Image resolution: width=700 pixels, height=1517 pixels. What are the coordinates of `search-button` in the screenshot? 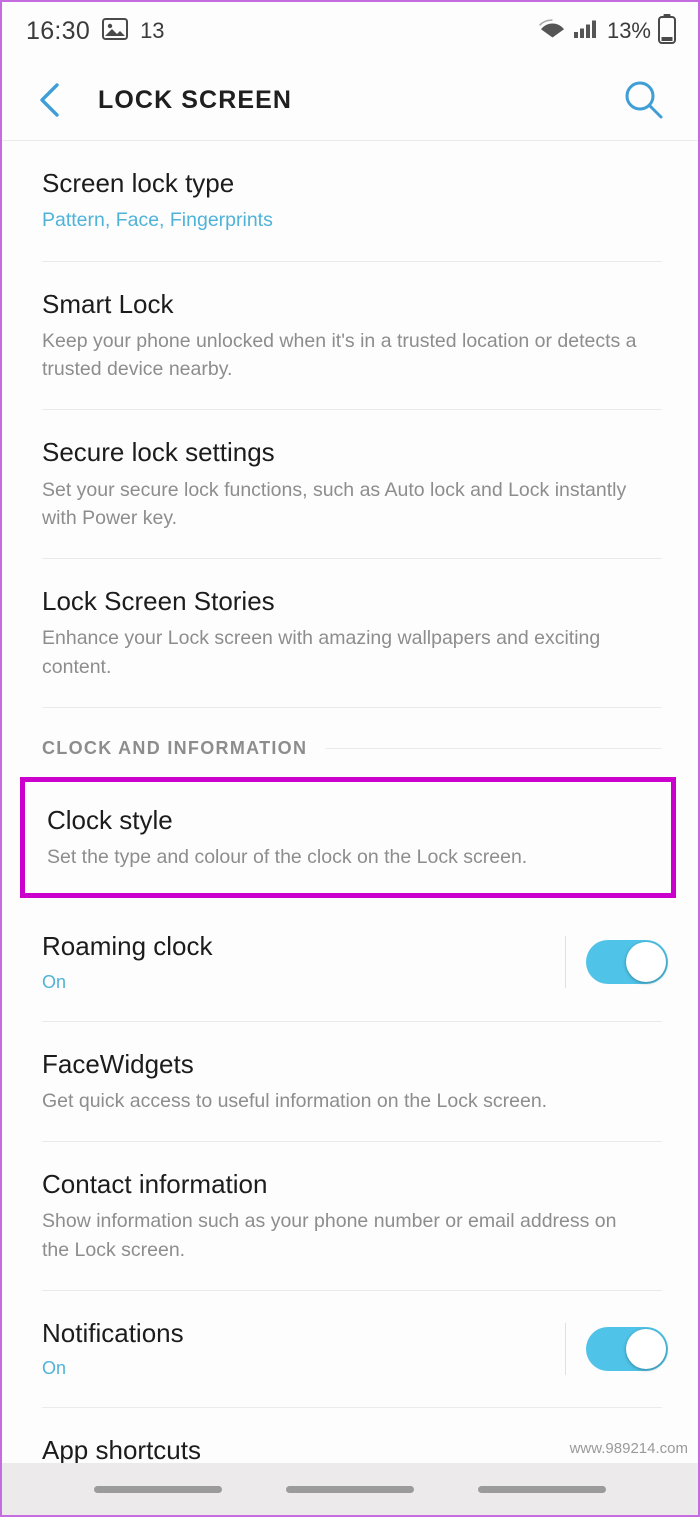 It's located at (643, 100).